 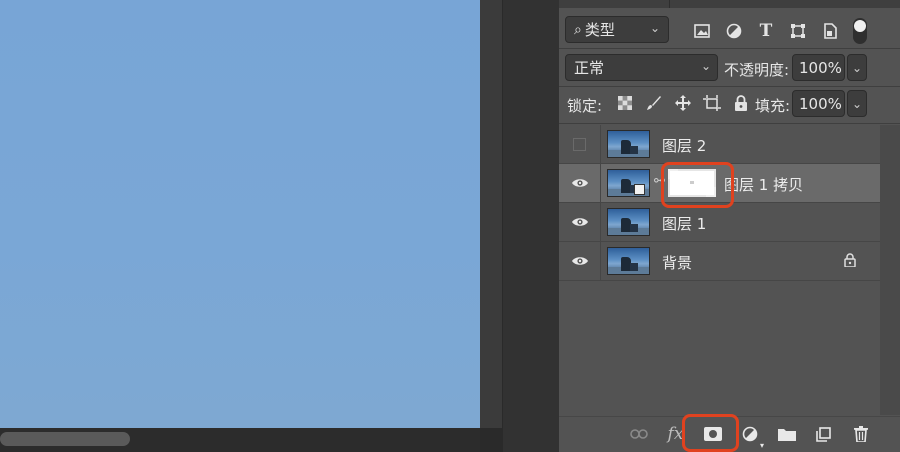 What do you see at coordinates (850, 260) in the screenshot?
I see `lock-icon` at bounding box center [850, 260].